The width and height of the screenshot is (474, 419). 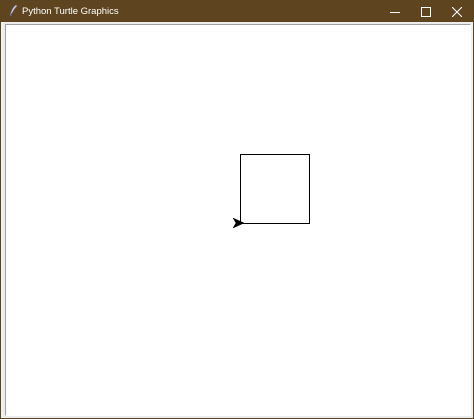 I want to click on turtle-drawing, so click(x=271, y=191).